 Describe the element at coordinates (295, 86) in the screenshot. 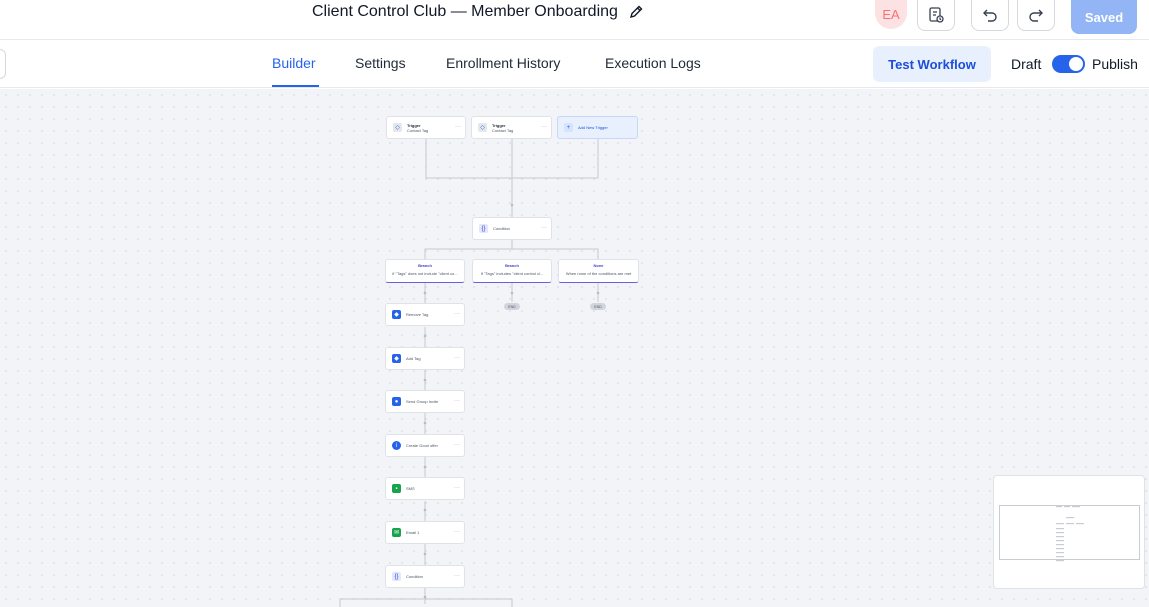

I see `active-tab-indicator` at that location.